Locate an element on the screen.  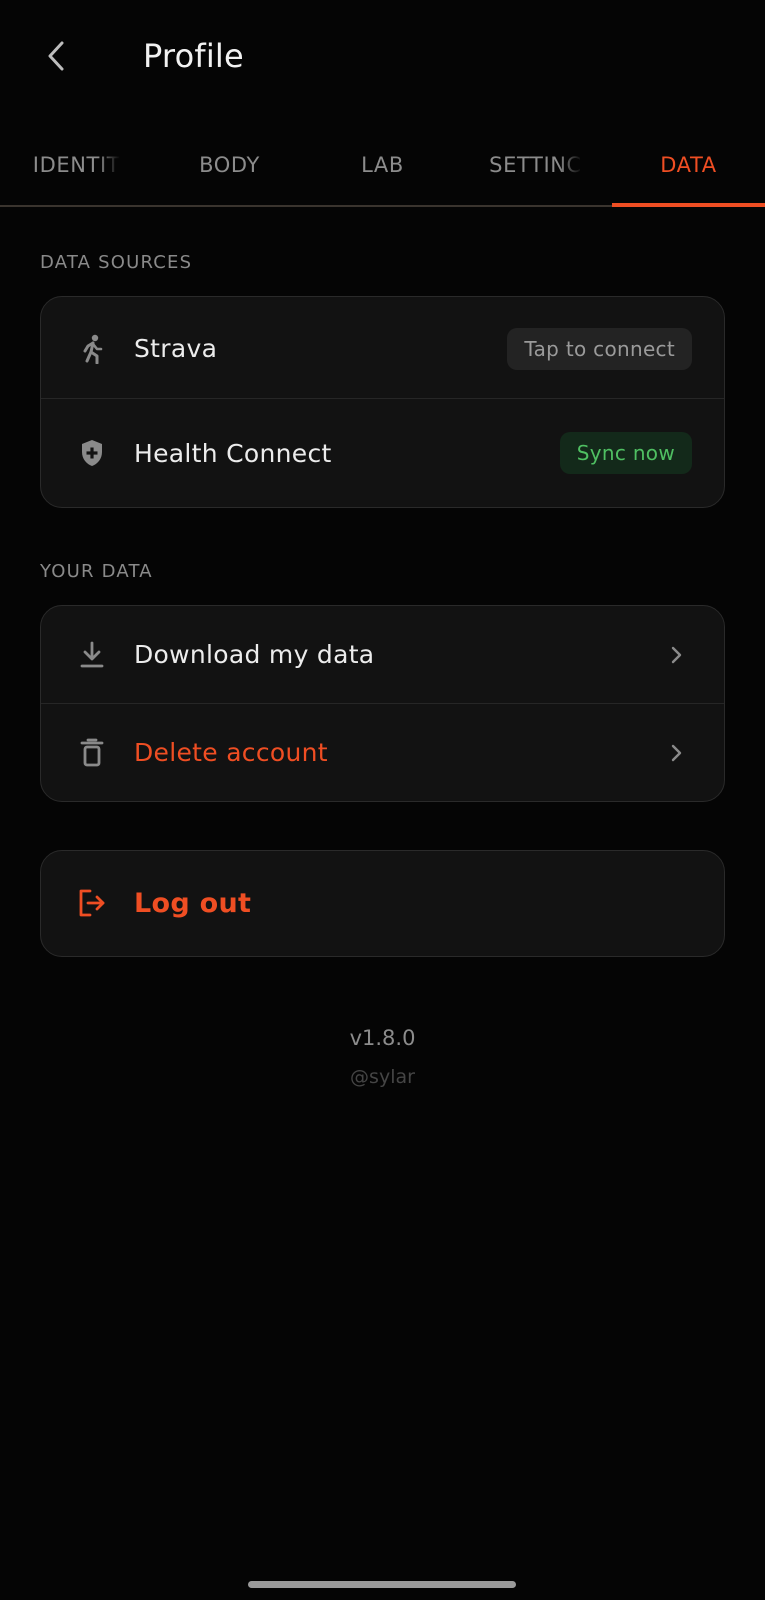
logout-icon is located at coordinates (92, 903).